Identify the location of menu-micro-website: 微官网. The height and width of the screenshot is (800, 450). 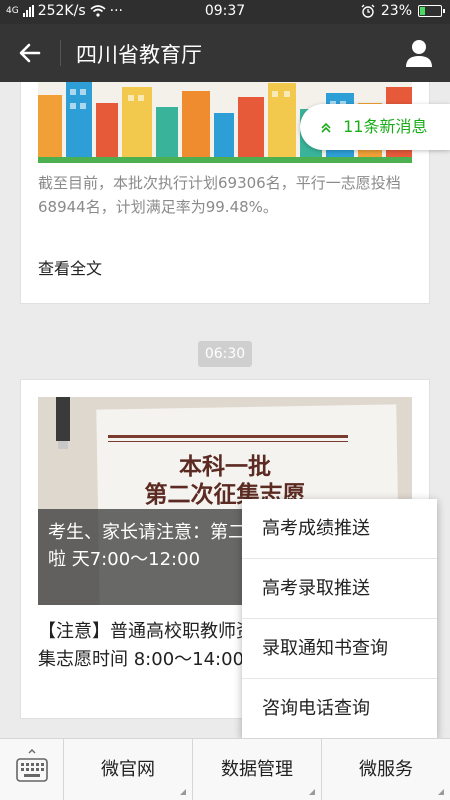
(128, 769).